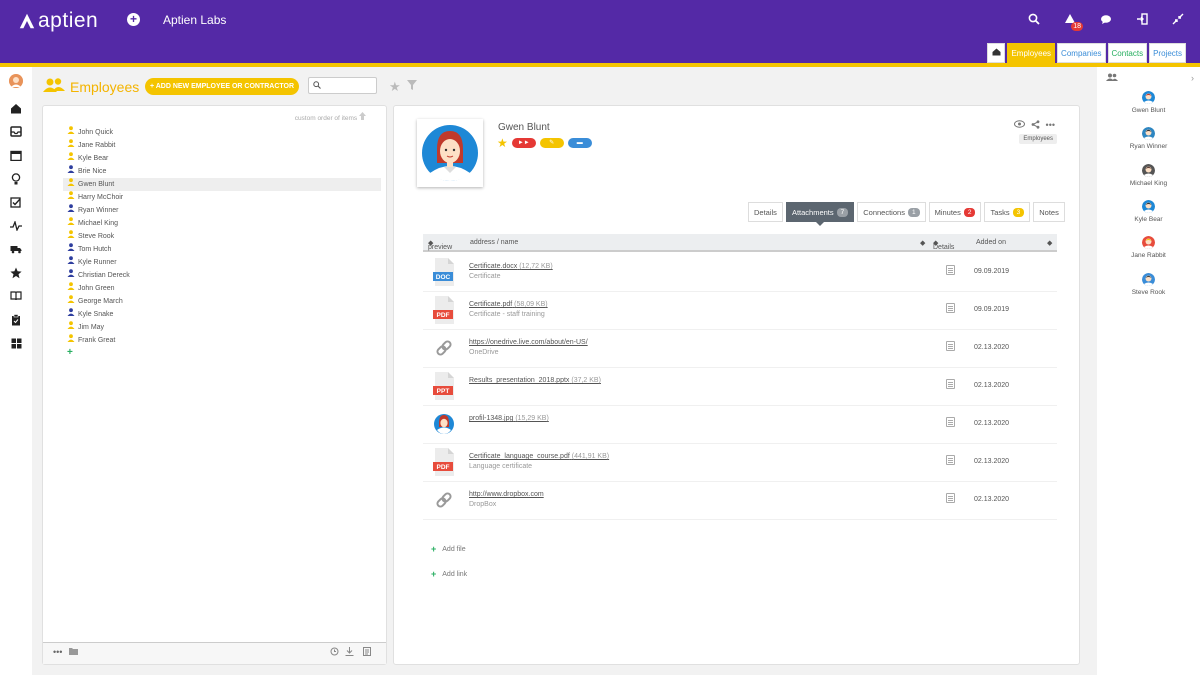  Describe the element at coordinates (222, 184) in the screenshot. I see `list-item: Gwen Blunt` at that location.